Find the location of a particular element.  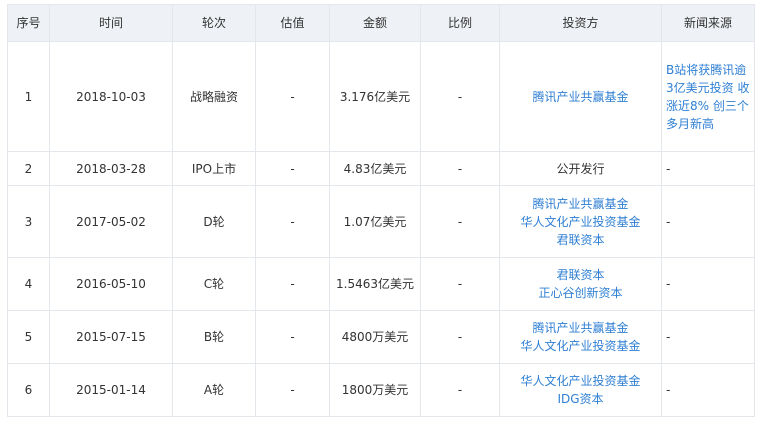

investor-text: 公开发行 is located at coordinates (580, 168).